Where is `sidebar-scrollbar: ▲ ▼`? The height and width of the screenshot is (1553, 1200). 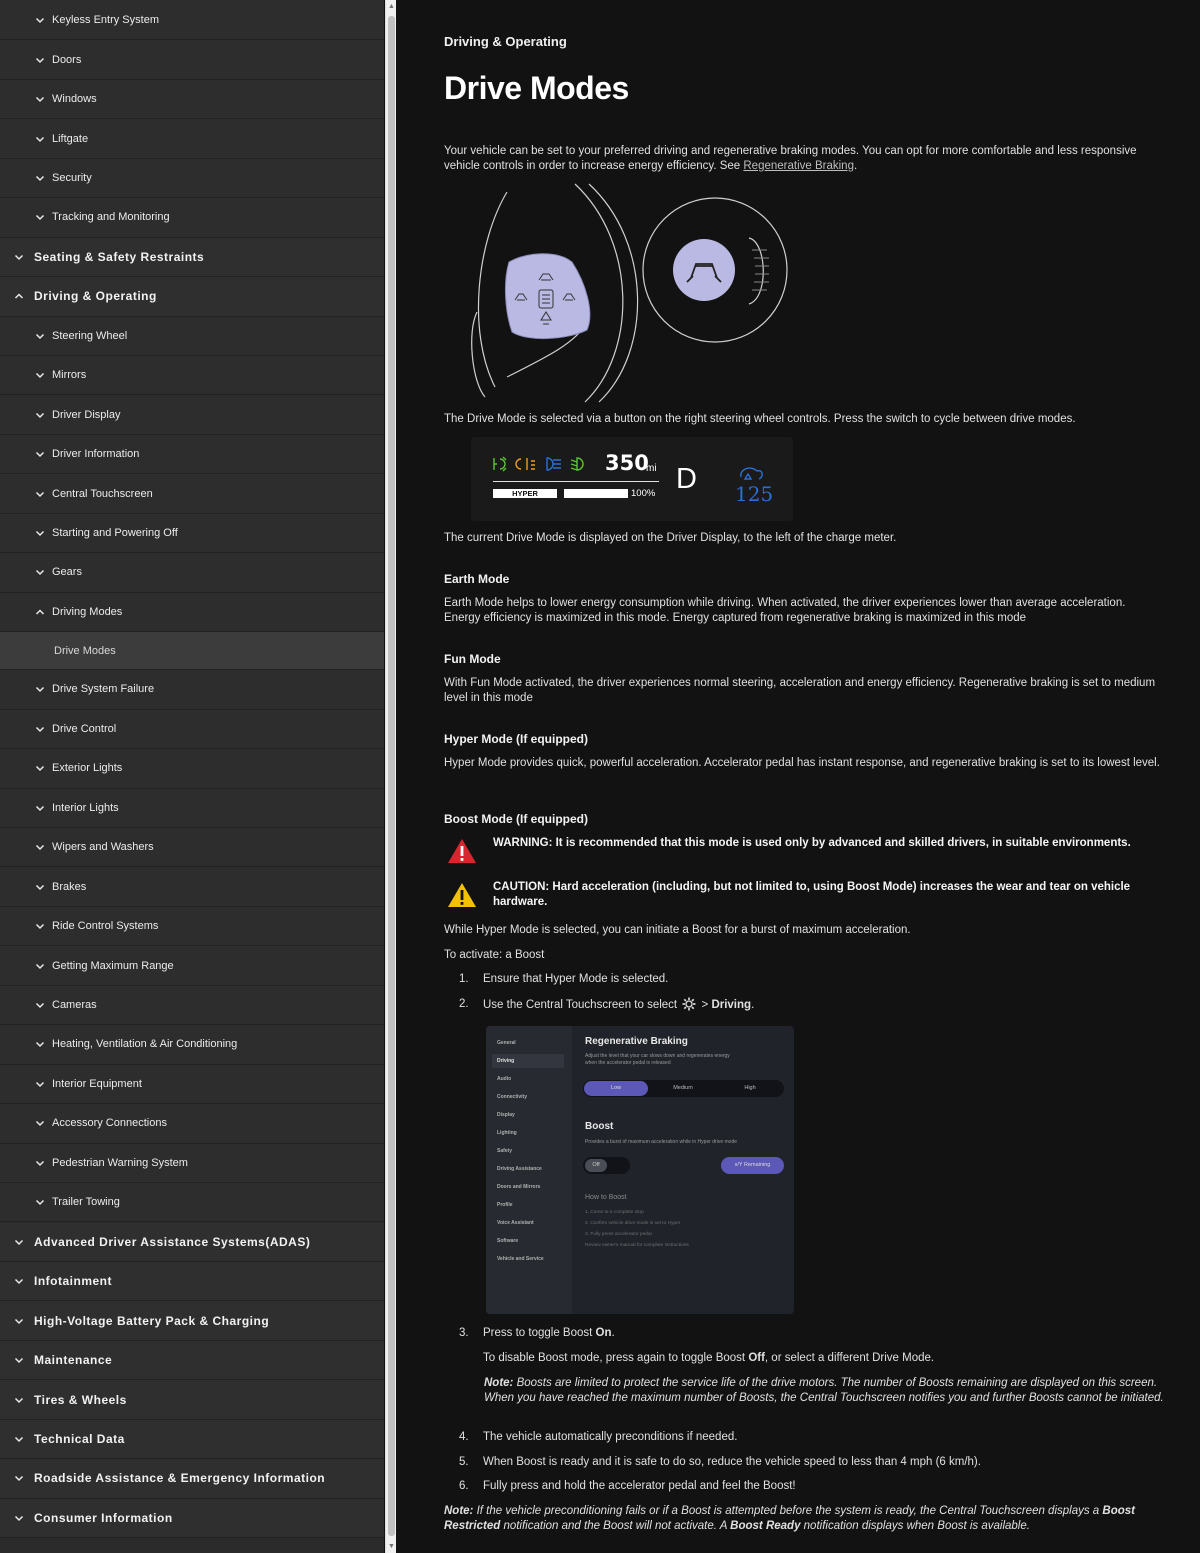 sidebar-scrollbar: ▲ ▼ is located at coordinates (390, 776).